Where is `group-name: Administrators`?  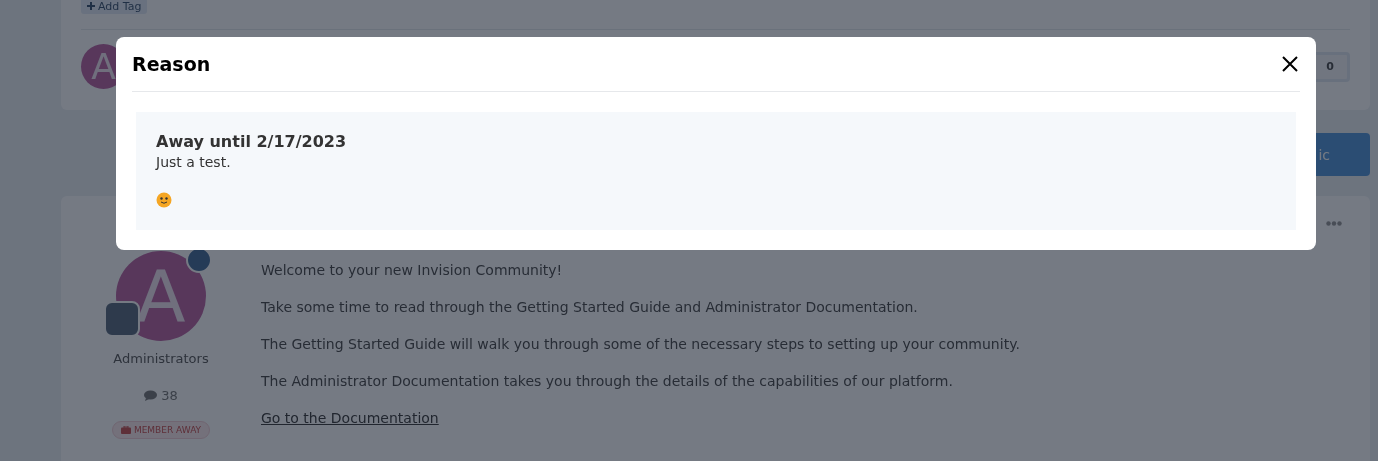
group-name: Administrators is located at coordinates (161, 358).